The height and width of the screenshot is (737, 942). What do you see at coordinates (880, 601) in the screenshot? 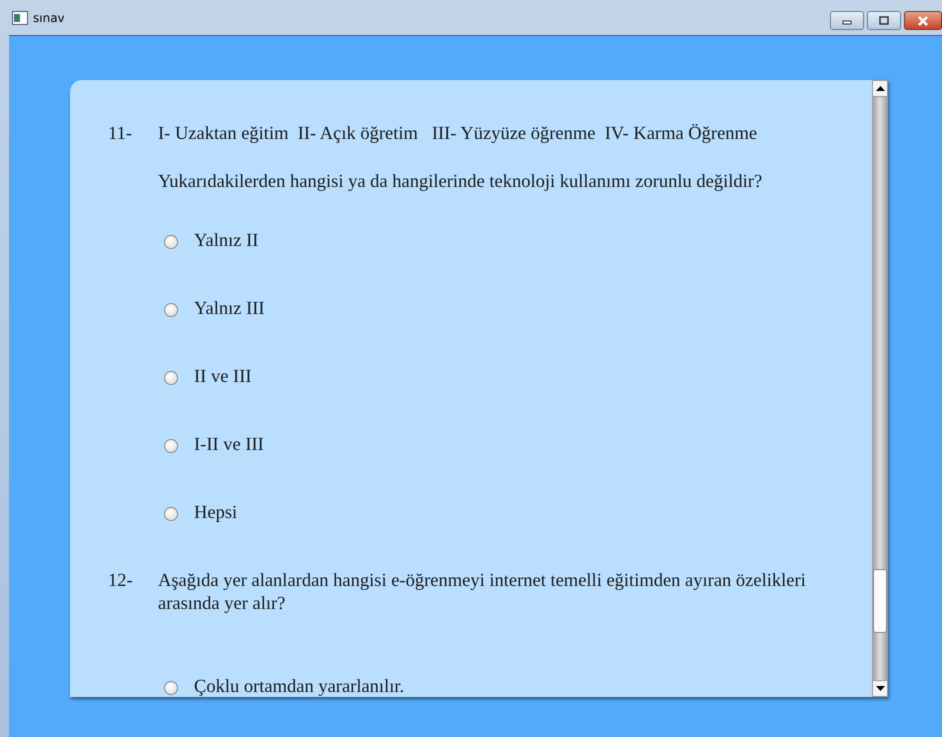
I see `scroll-thumb` at bounding box center [880, 601].